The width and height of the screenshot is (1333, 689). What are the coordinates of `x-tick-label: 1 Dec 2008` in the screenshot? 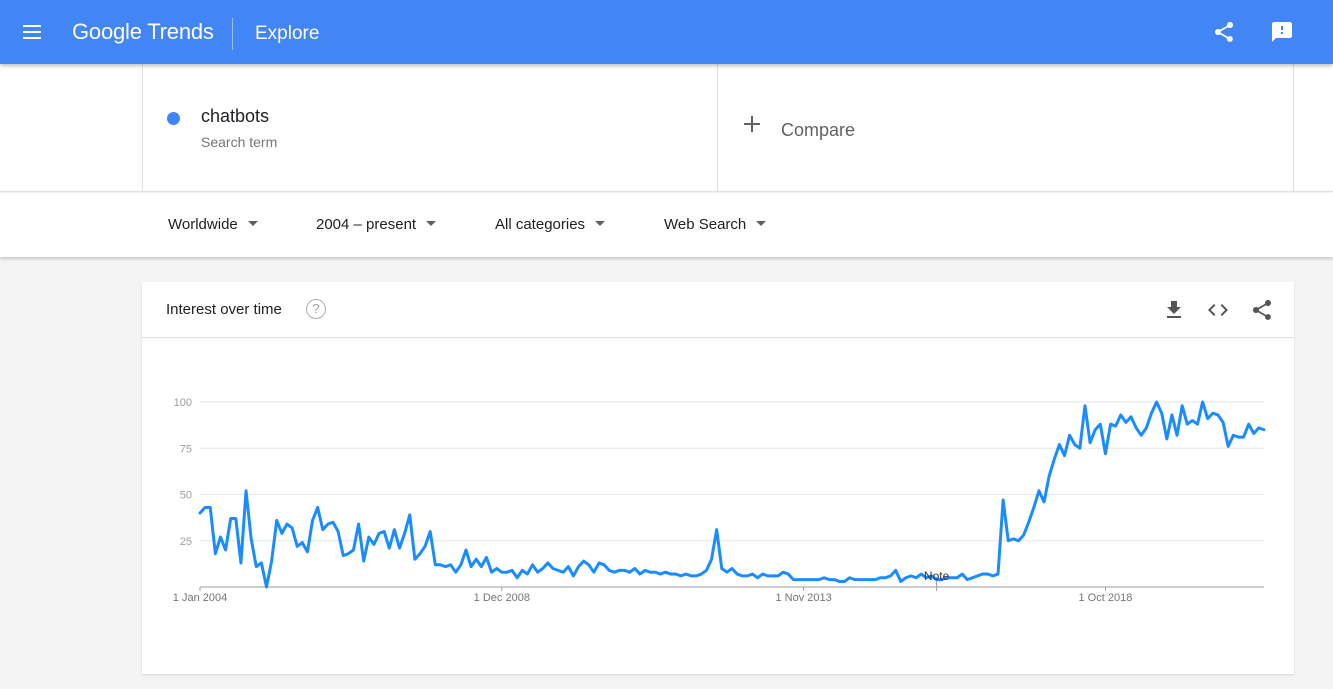 It's located at (502, 598).